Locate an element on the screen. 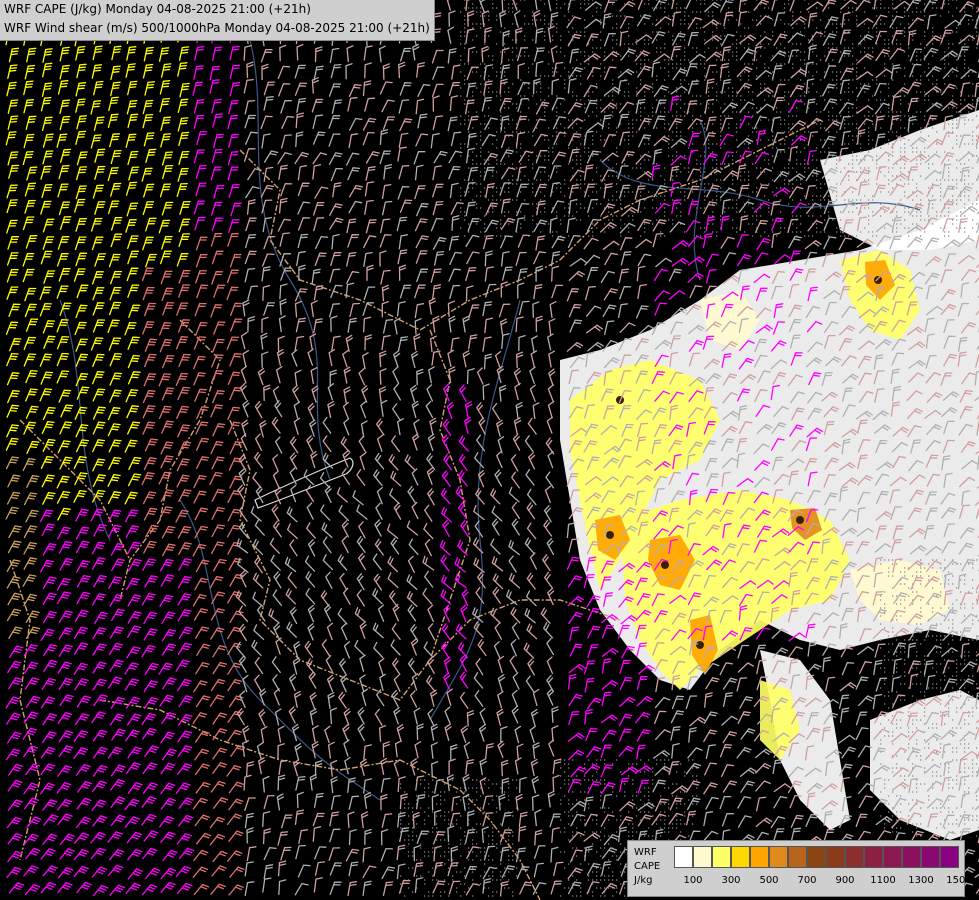 This screenshot has height=900, width=979. legend-tick-label: 300 is located at coordinates (731, 880).